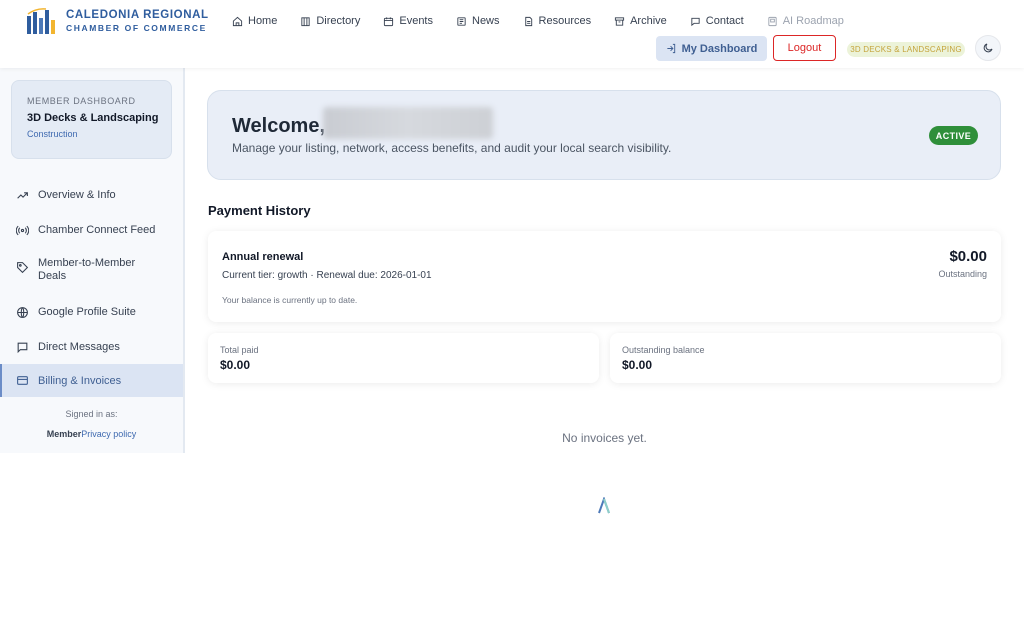  I want to click on sidebar-item-label: Google Profile Suite, so click(87, 312).